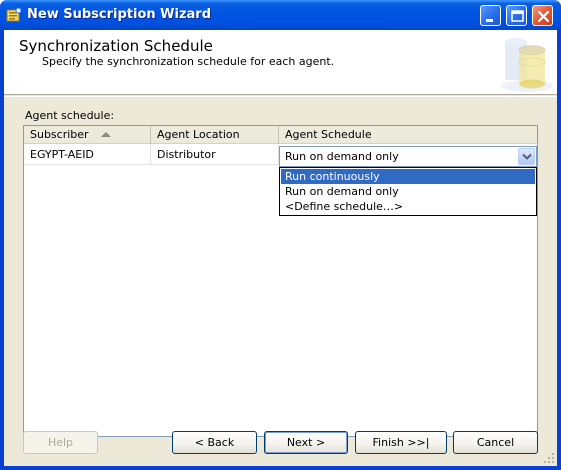 The height and width of the screenshot is (470, 561). Describe the element at coordinates (328, 134) in the screenshot. I see `column-header-label: Agent Schedule` at that location.